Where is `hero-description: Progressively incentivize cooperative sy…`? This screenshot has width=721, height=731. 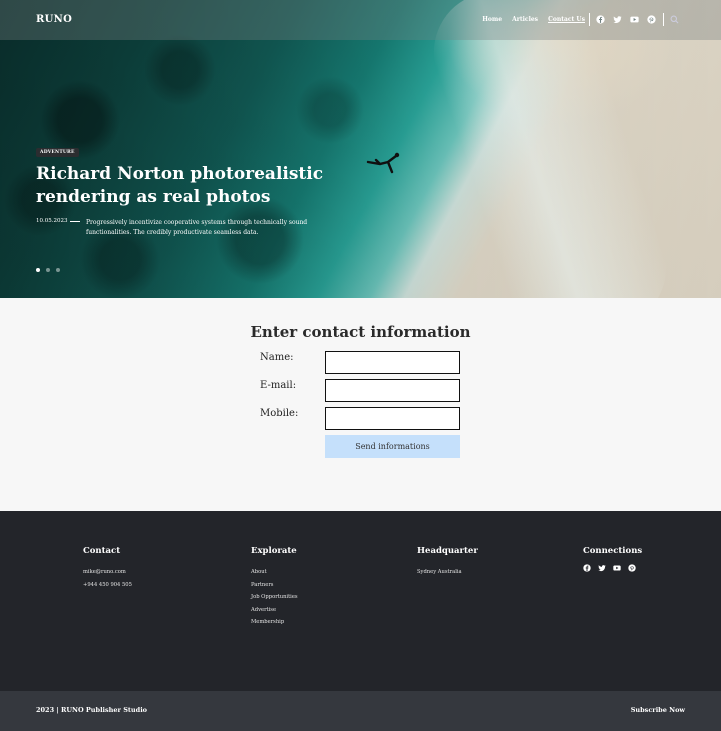
hero-description: Progressively incentivize cooperative sy… is located at coordinates (197, 227).